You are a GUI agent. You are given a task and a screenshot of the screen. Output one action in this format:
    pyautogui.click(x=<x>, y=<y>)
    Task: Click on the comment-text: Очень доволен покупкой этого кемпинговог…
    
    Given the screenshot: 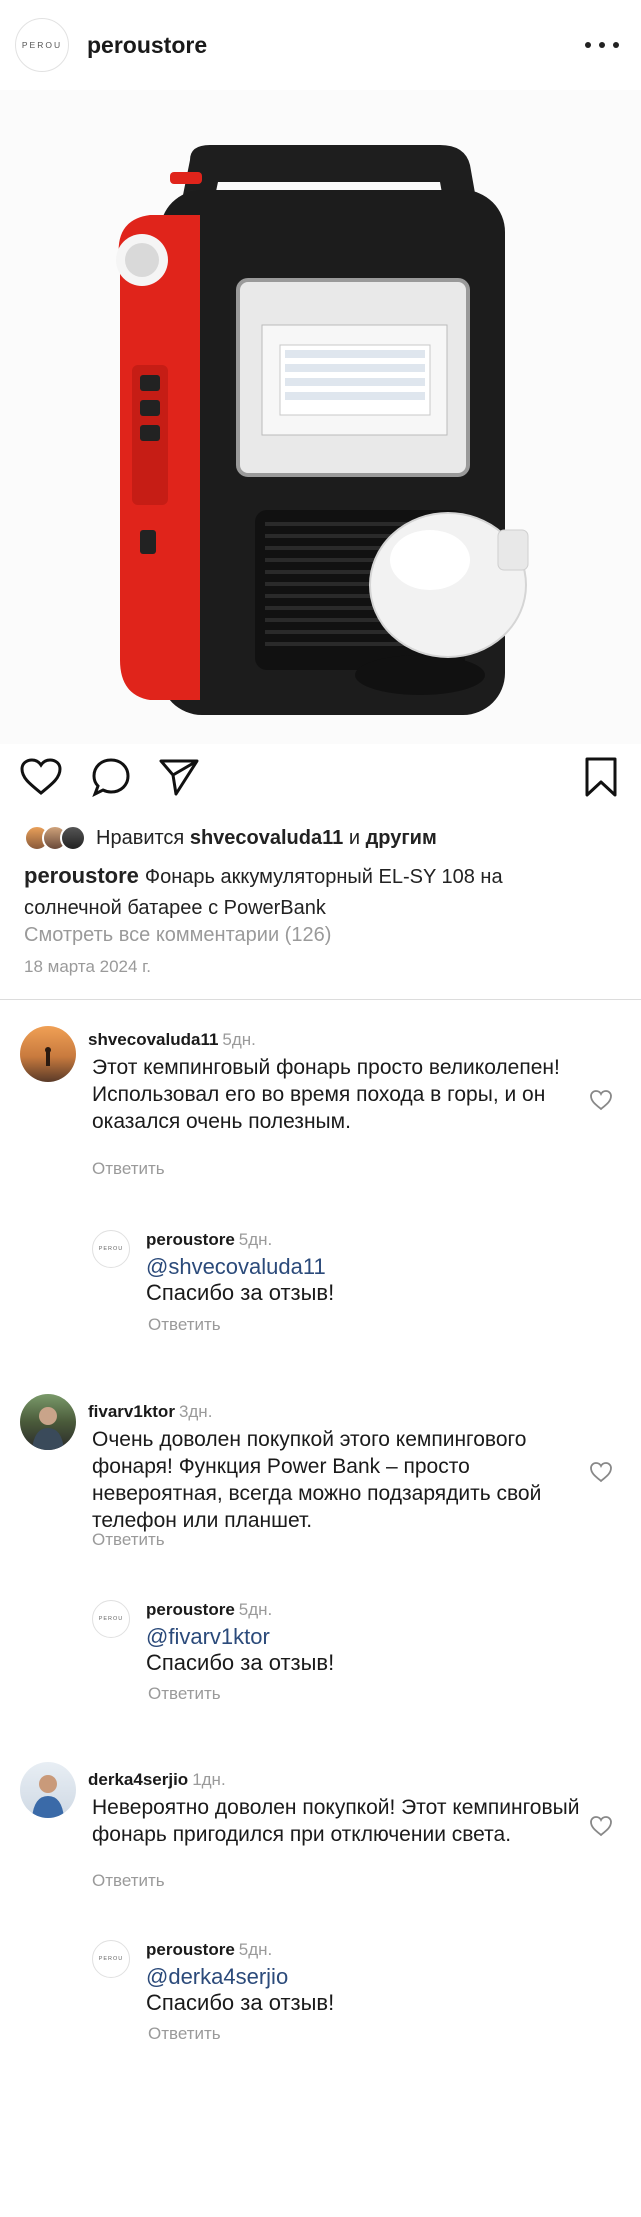 What is the action you would take?
    pyautogui.click(x=317, y=1480)
    